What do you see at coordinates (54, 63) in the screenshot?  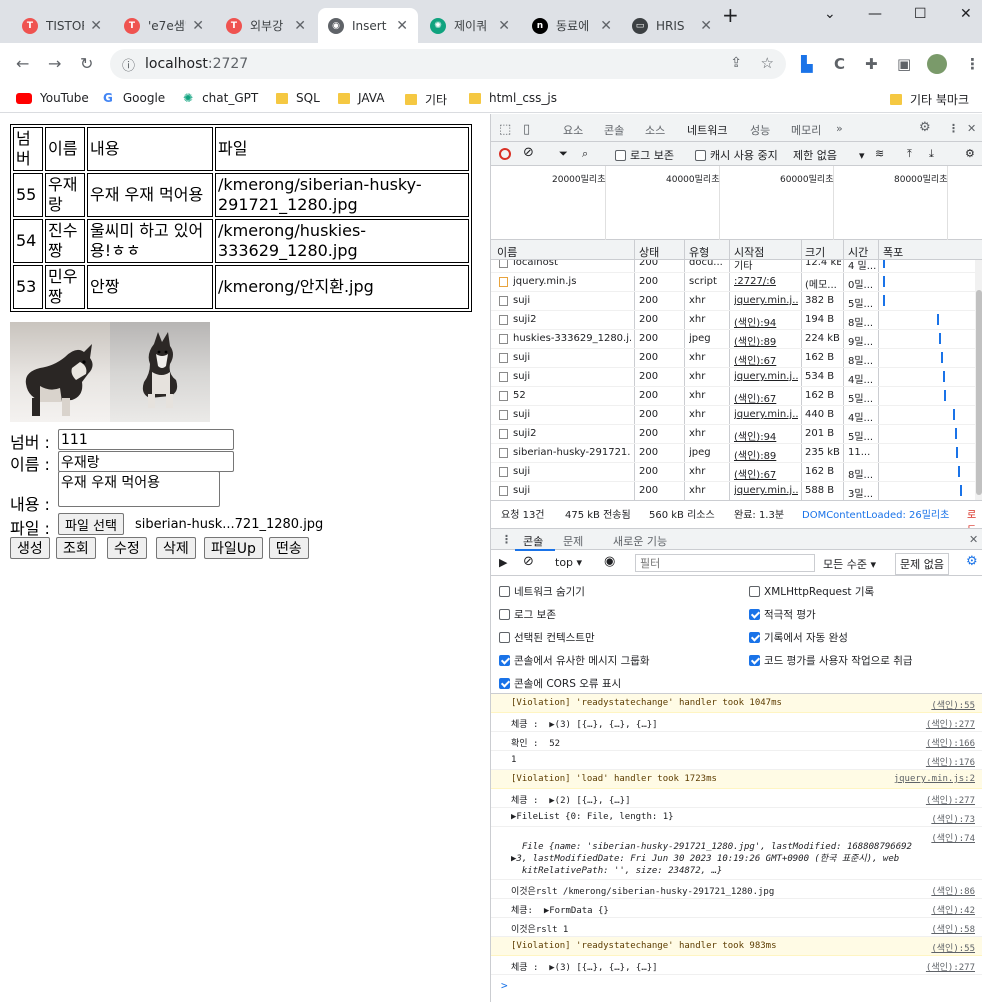 I see `forward-icon: →` at bounding box center [54, 63].